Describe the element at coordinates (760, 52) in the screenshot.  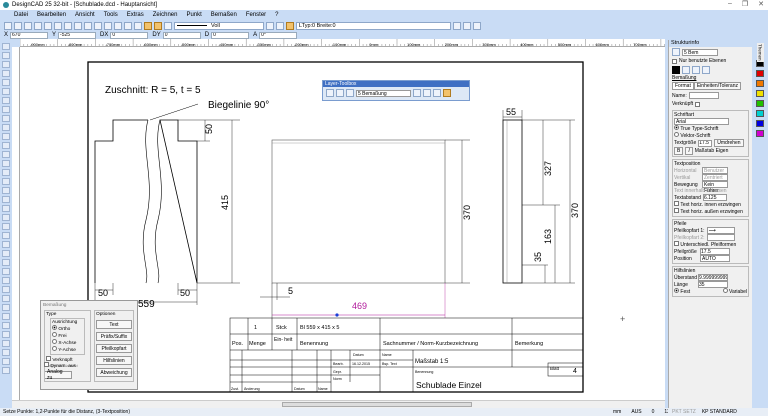
I see `themes-tab: Themen` at that location.